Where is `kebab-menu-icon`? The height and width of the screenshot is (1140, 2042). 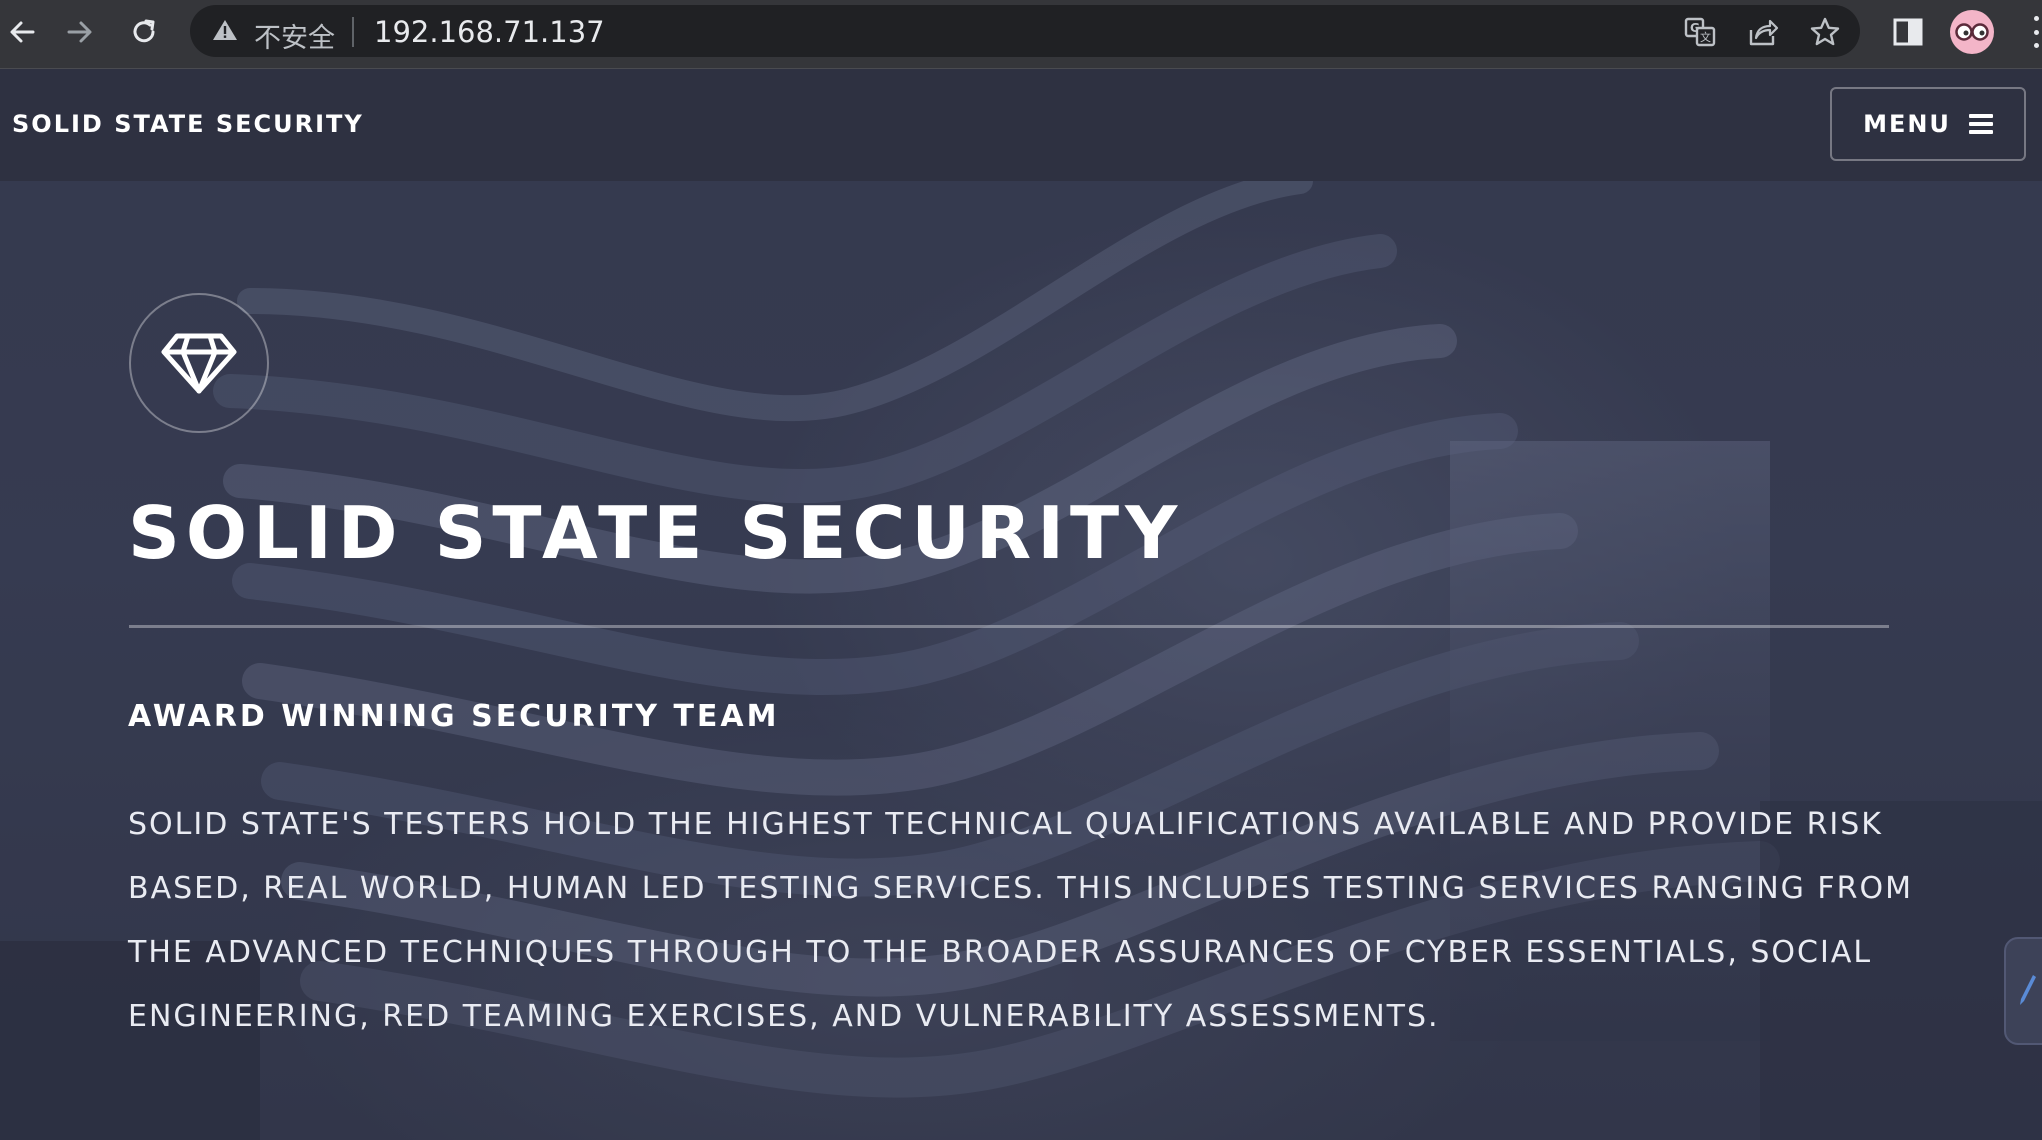 kebab-menu-icon is located at coordinates (2036, 32).